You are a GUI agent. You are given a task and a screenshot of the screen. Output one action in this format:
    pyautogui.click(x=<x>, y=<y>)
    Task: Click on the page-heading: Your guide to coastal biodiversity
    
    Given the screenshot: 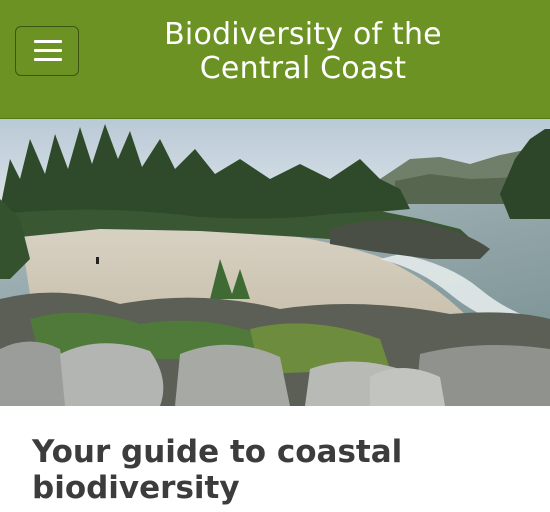 What is the action you would take?
    pyautogui.click(x=217, y=470)
    